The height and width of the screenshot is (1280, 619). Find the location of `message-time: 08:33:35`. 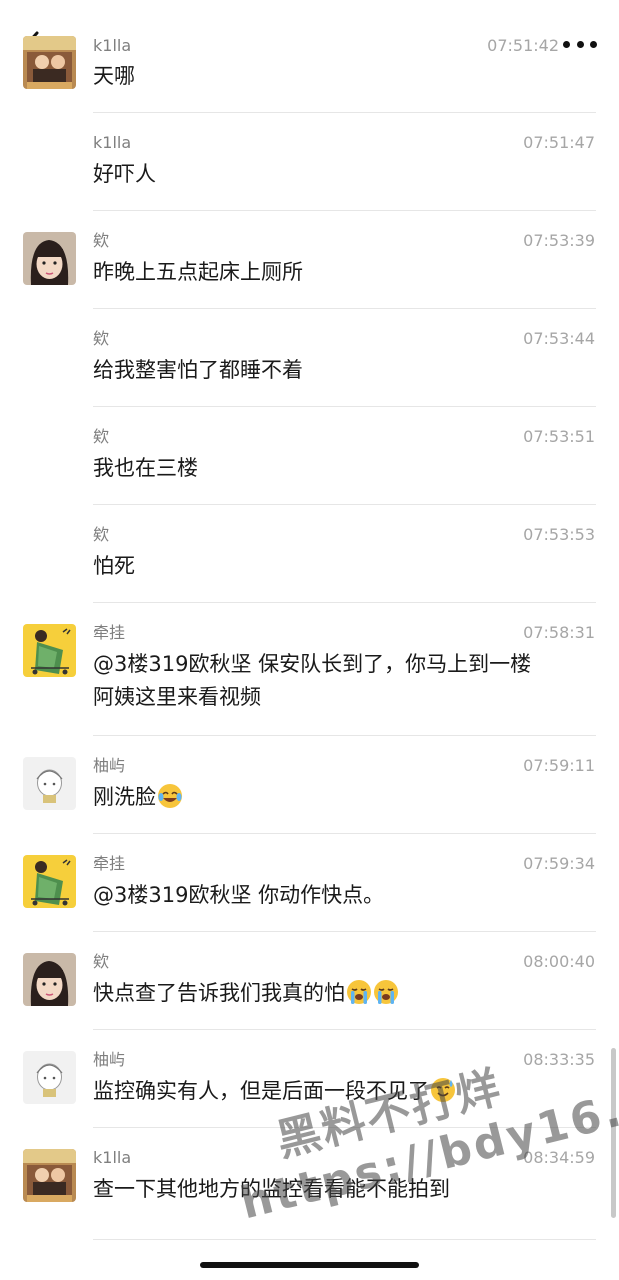

message-time: 08:33:35 is located at coordinates (559, 1059).